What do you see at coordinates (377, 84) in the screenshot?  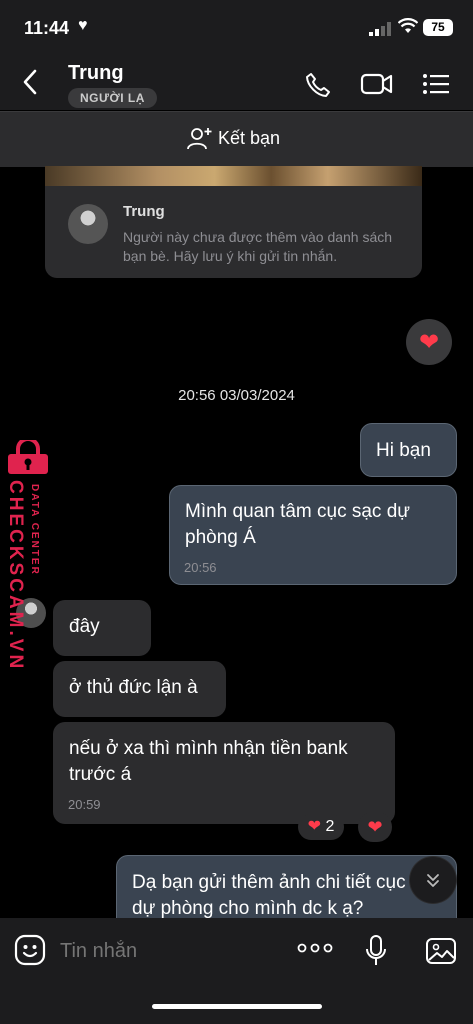 I see `video-call-icon` at bounding box center [377, 84].